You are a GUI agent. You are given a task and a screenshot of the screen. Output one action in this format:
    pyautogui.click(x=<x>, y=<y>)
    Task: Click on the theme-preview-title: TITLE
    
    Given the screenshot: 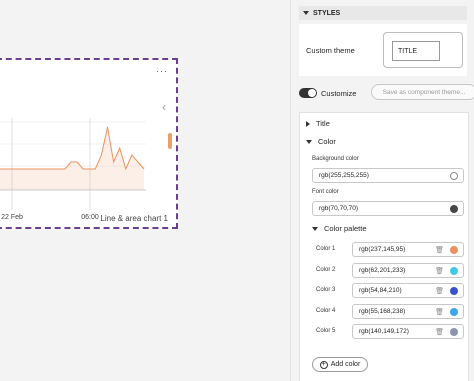 What is the action you would take?
    pyautogui.click(x=416, y=51)
    